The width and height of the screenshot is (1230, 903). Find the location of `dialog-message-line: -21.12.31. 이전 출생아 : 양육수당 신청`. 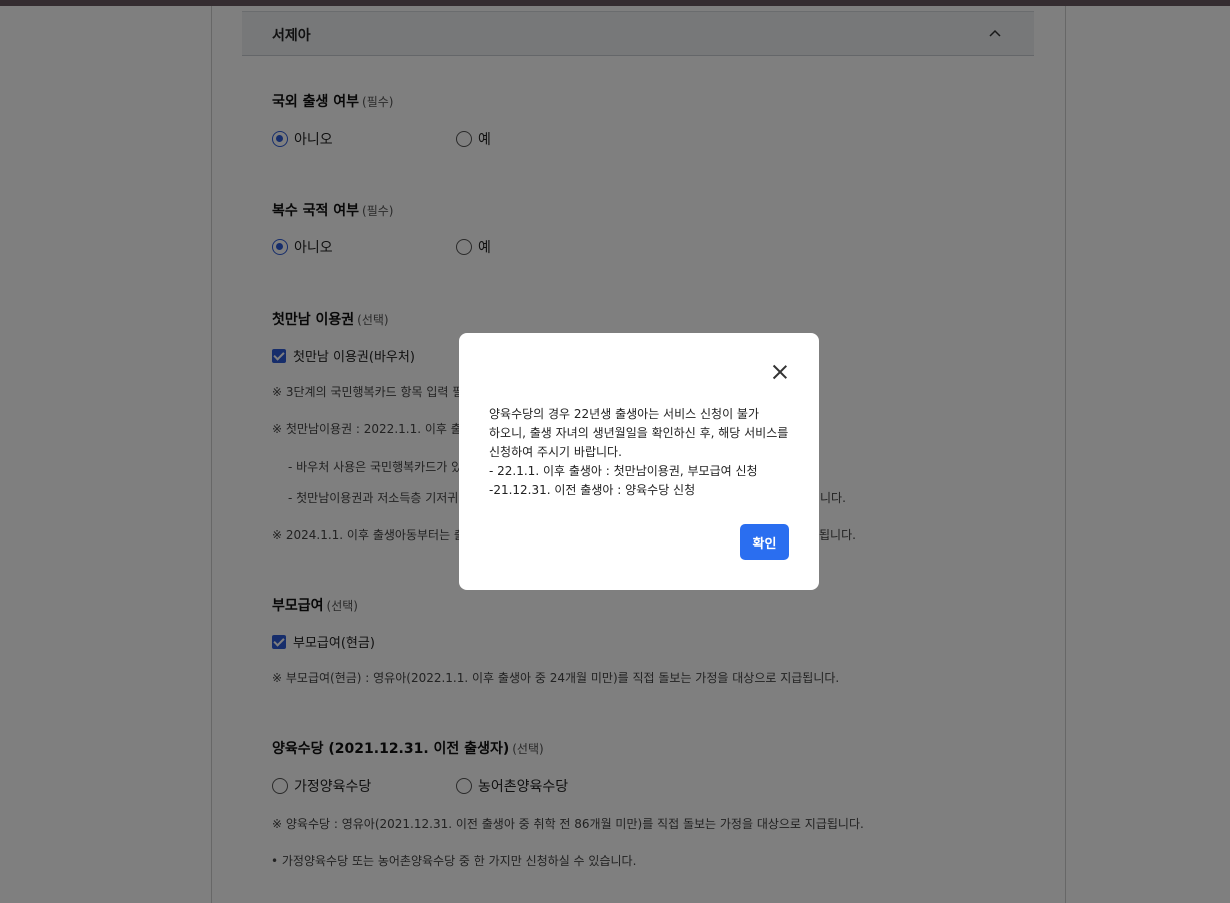

dialog-message-line: -21.12.31. 이전 출생아 : 양육수당 신청 is located at coordinates (592, 490).